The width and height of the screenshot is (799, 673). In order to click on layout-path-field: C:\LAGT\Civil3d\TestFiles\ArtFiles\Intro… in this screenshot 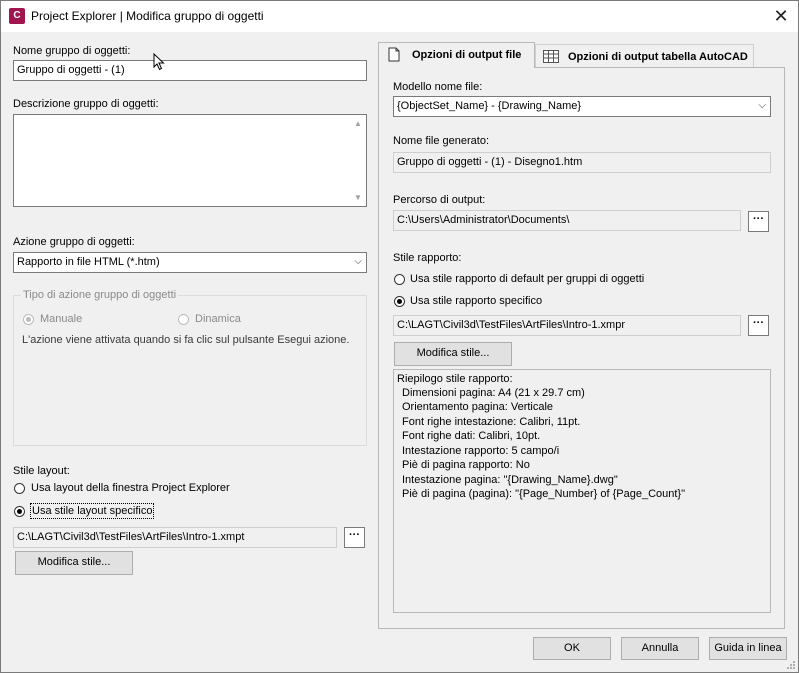, I will do `click(175, 537)`.